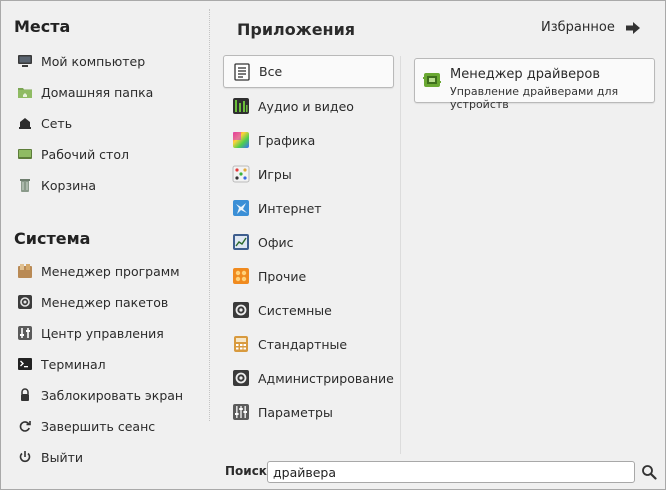 This screenshot has width=666, height=490. I want to click on search-input, so click(451, 472).